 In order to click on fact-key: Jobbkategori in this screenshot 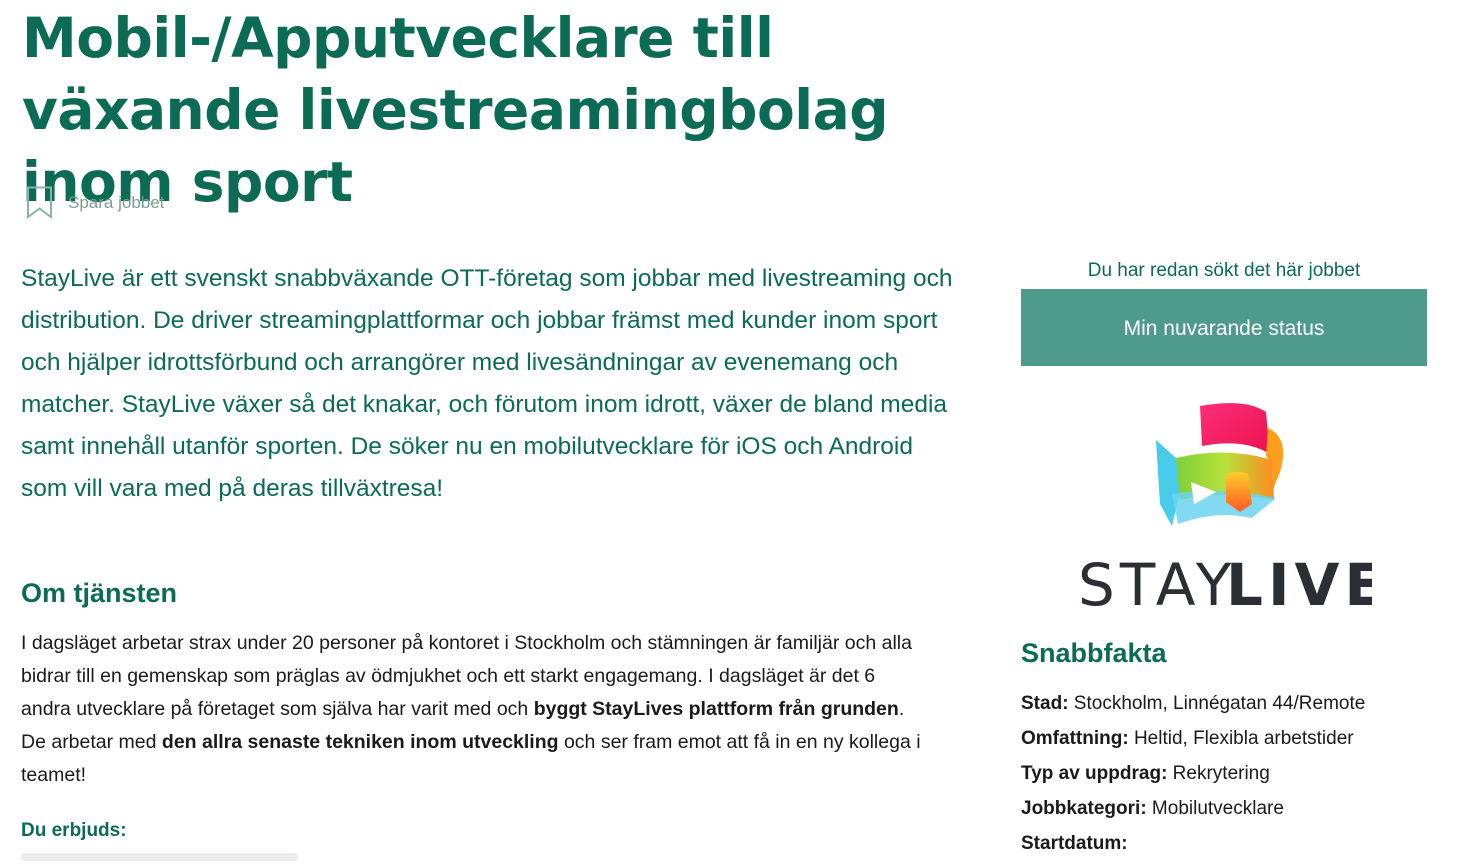, I will do `click(1081, 808)`.